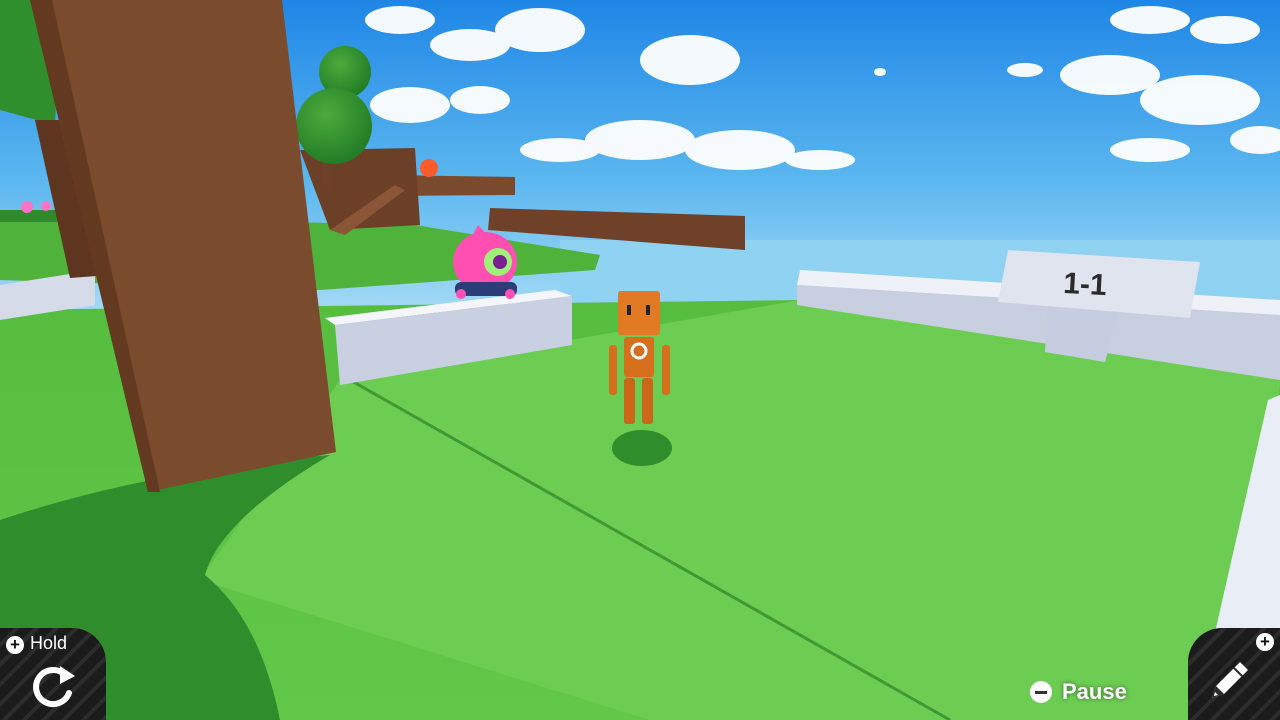  Describe the element at coordinates (334, 126) in the screenshot. I see `small-tree-leaves` at that location.